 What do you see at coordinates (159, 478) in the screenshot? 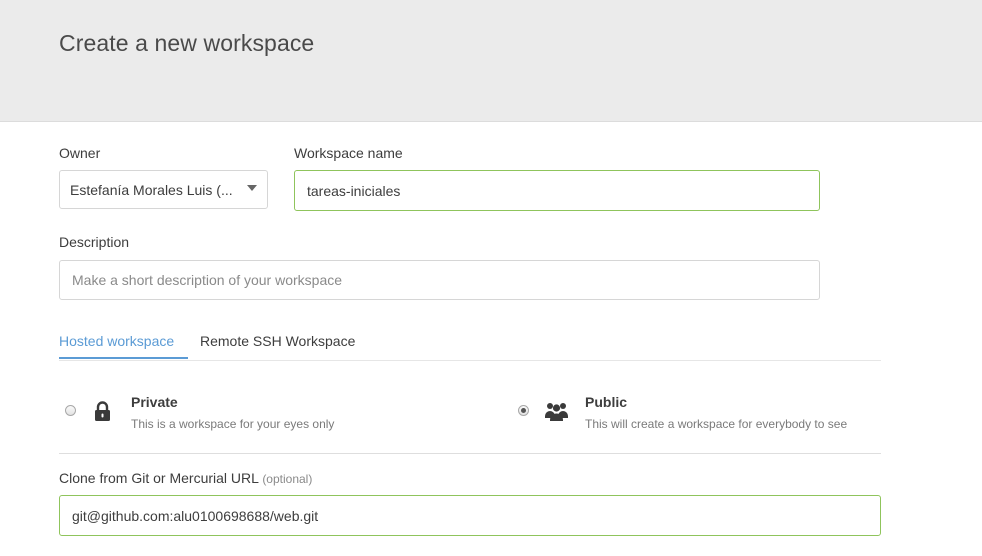
I see `clone-url-label-text: Clone from Git or Mercurial URL` at bounding box center [159, 478].